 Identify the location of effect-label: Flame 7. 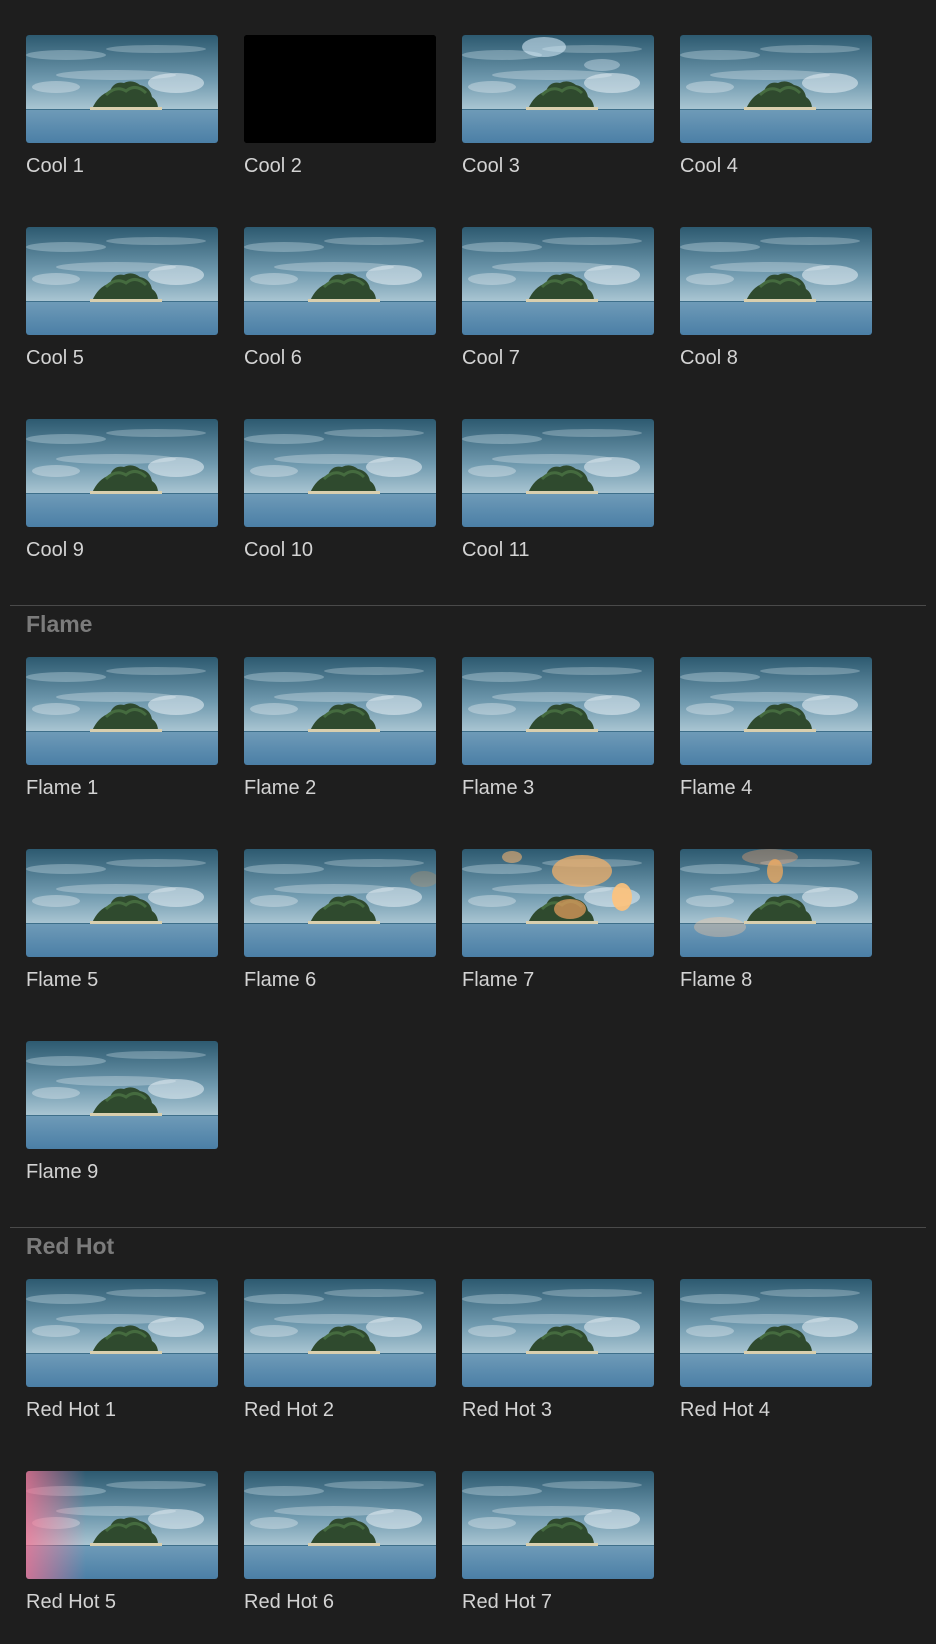
(498, 980).